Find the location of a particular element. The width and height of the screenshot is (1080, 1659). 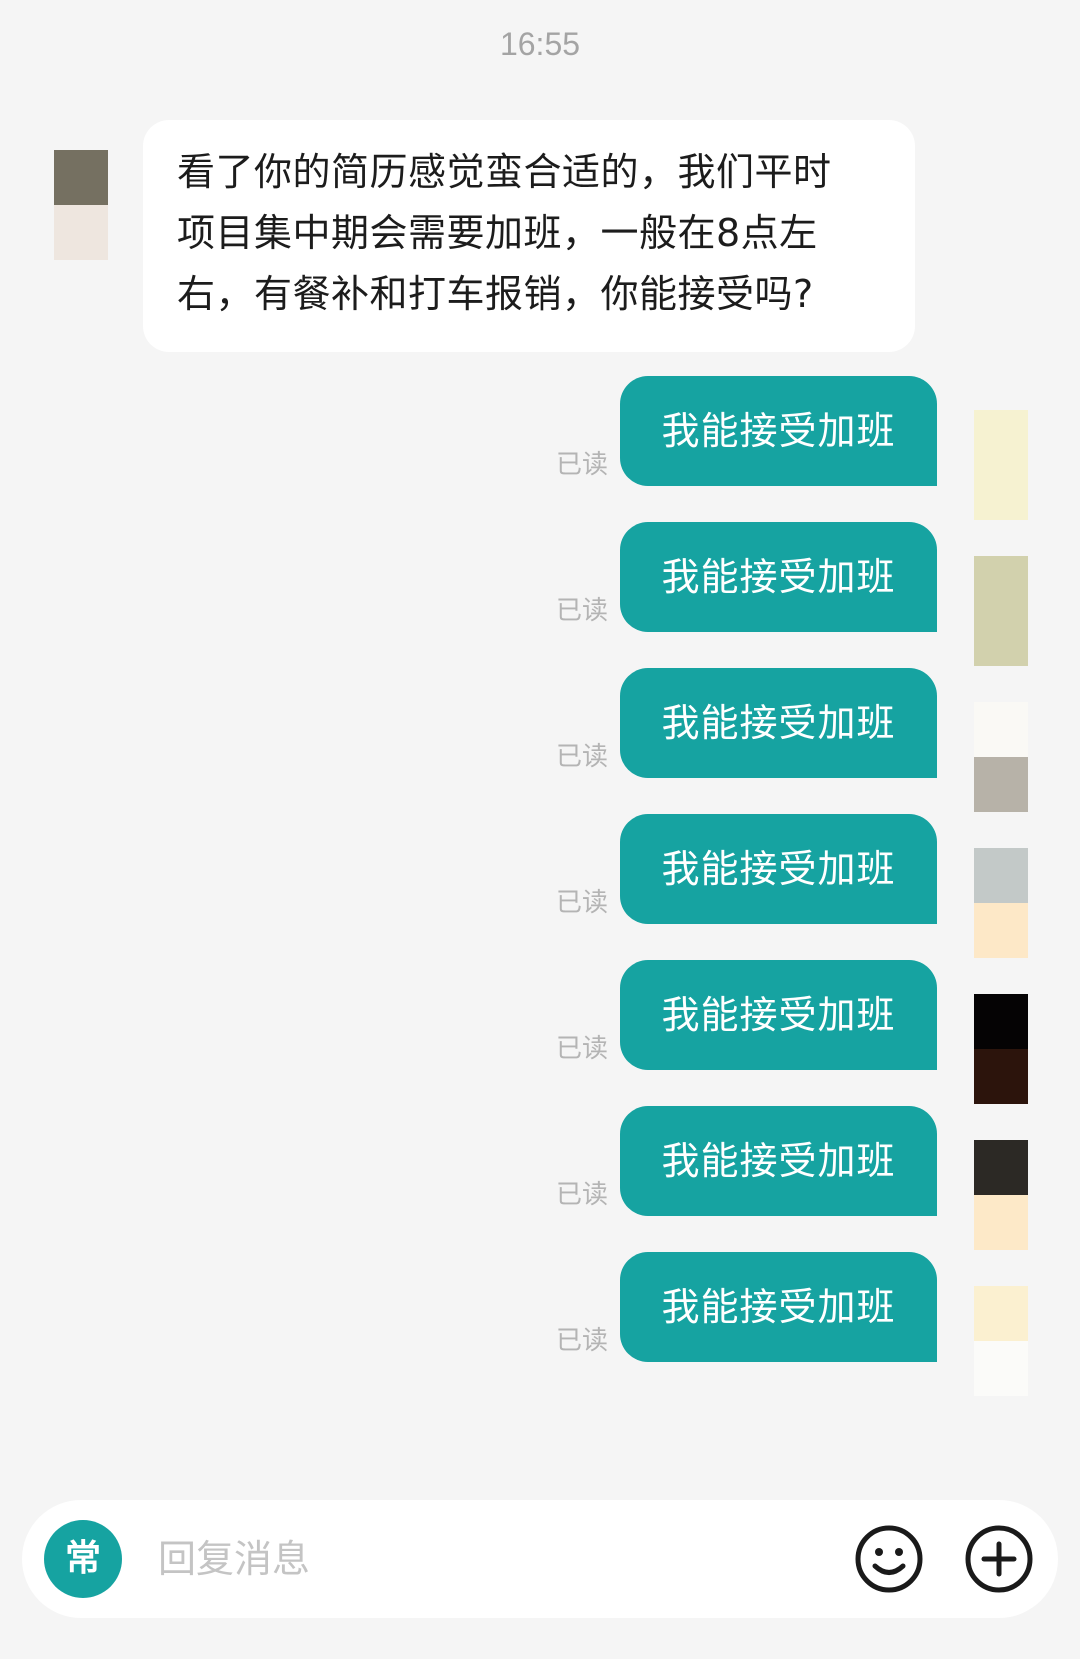

message-input-bar: 常 is located at coordinates (540, 1559).